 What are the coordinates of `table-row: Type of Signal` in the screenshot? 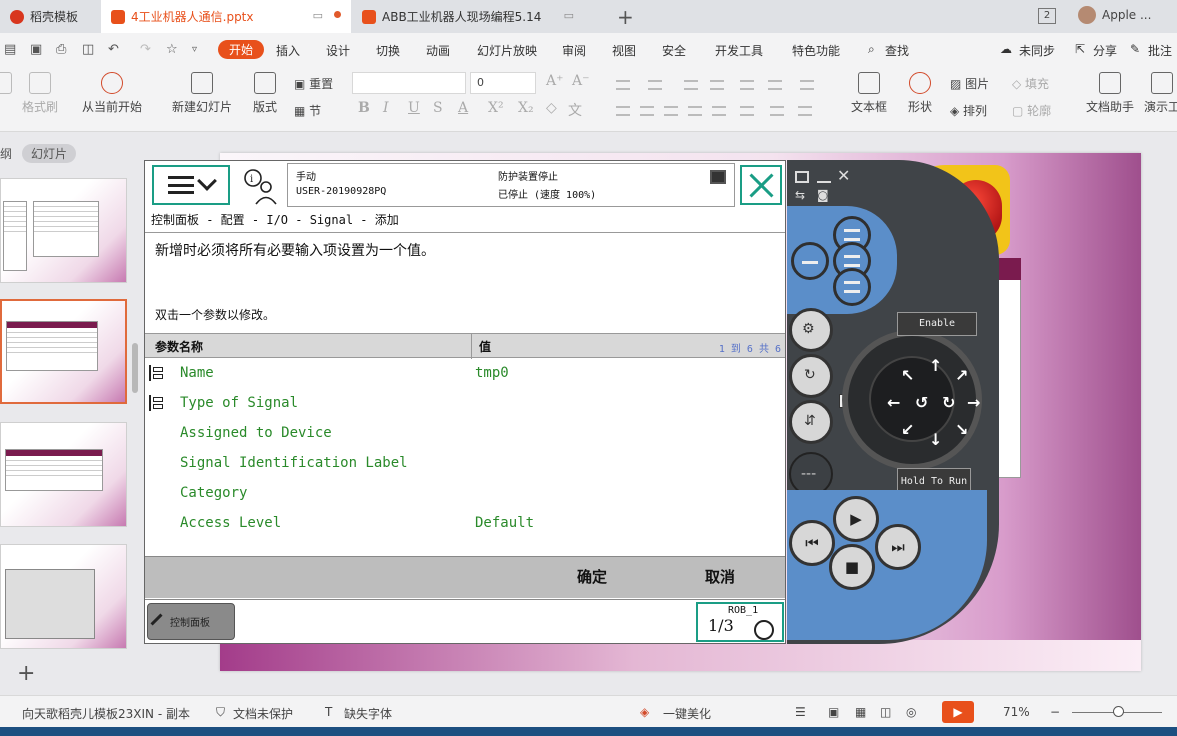 It's located at (465, 404).